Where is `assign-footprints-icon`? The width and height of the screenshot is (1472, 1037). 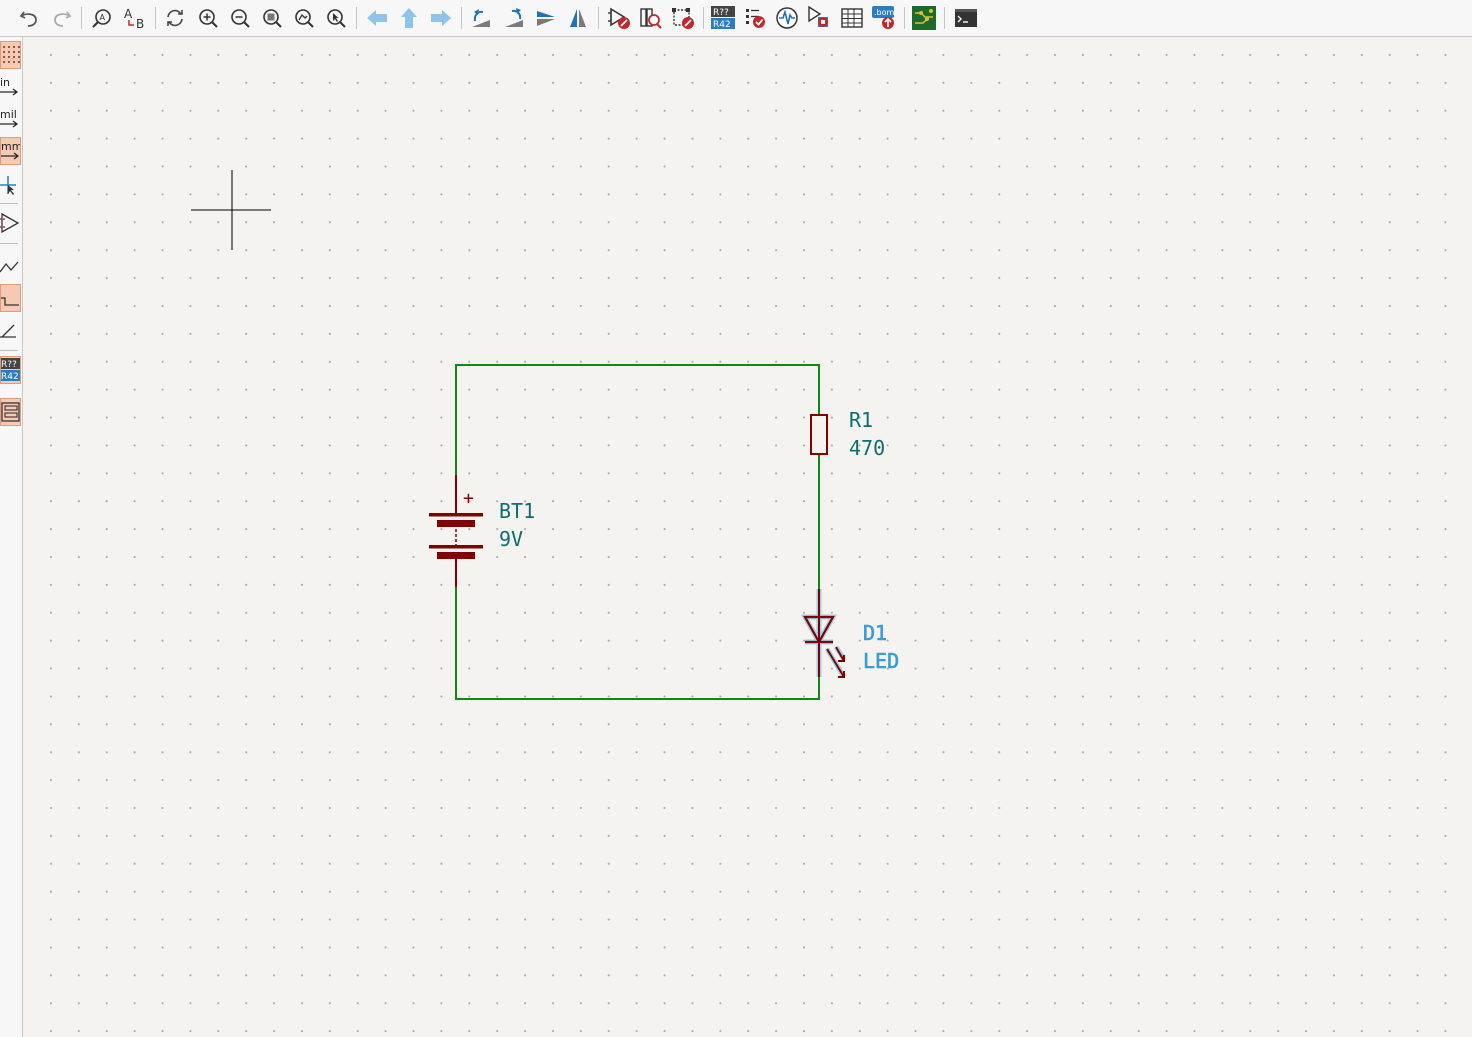
assign-footprints-icon is located at coordinates (818, 16).